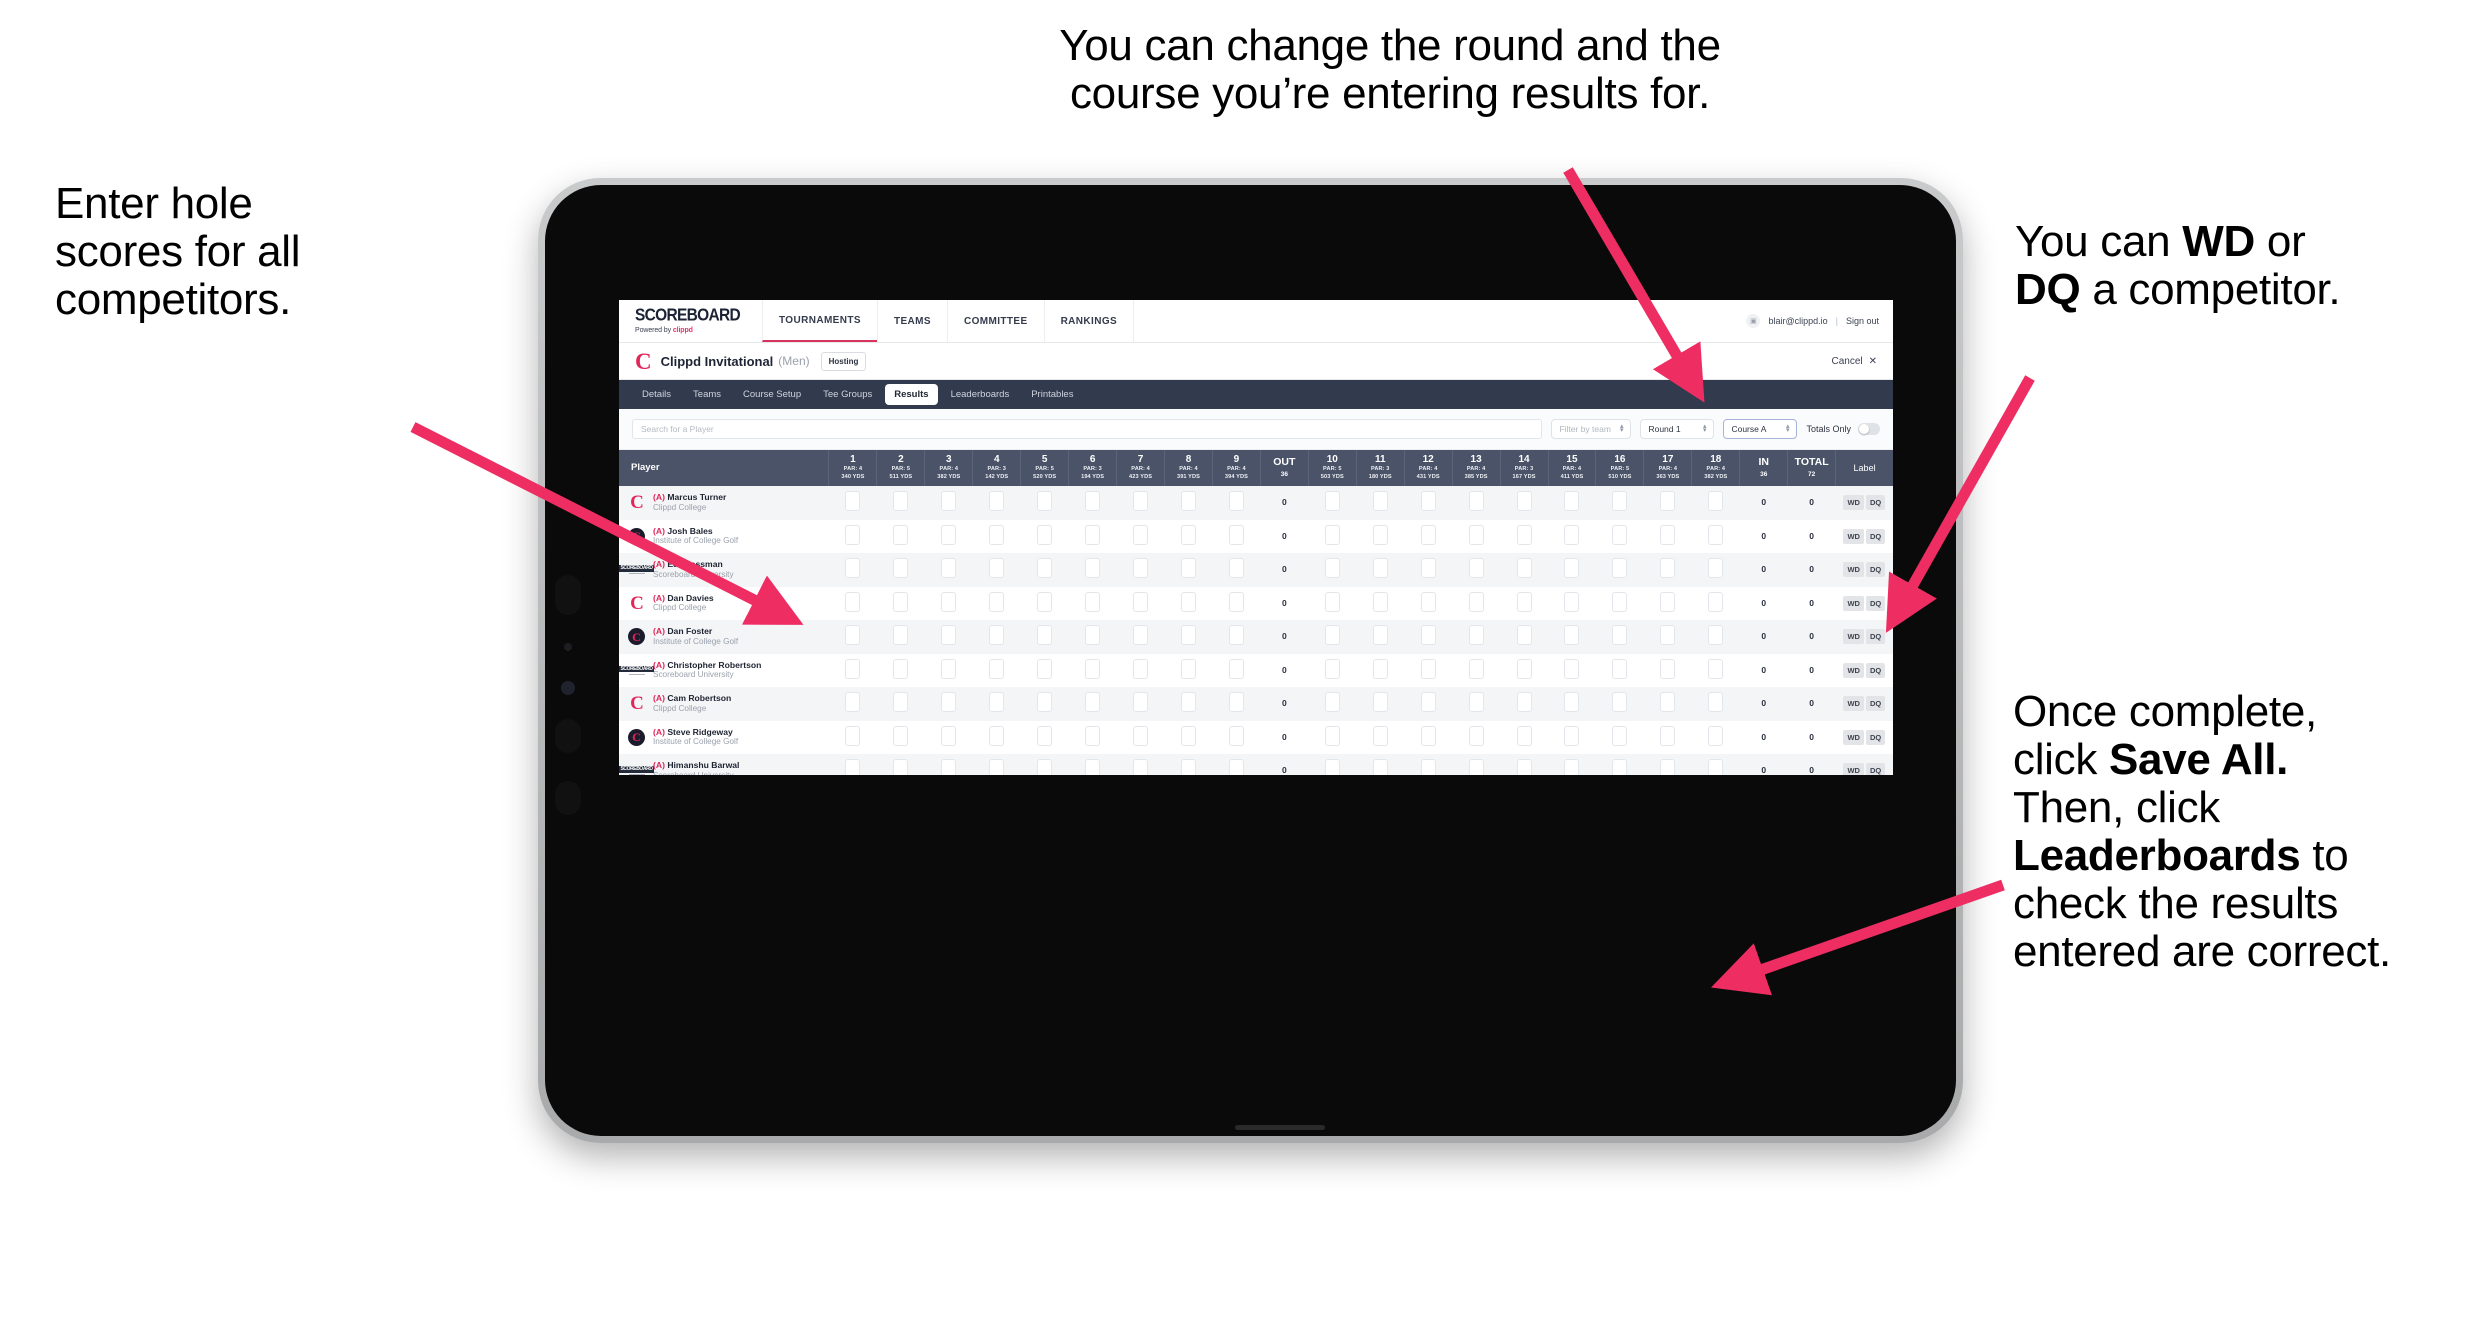  What do you see at coordinates (995, 321) in the screenshot?
I see `nav-item-committee: COMMITTEE` at bounding box center [995, 321].